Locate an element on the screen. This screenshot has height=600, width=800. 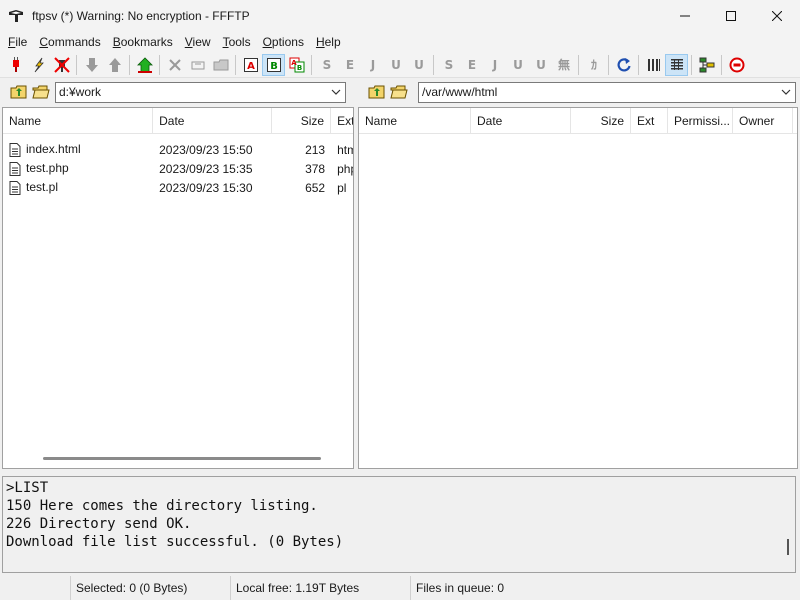
kanji-utf8-host-button: U is located at coordinates (395, 65).